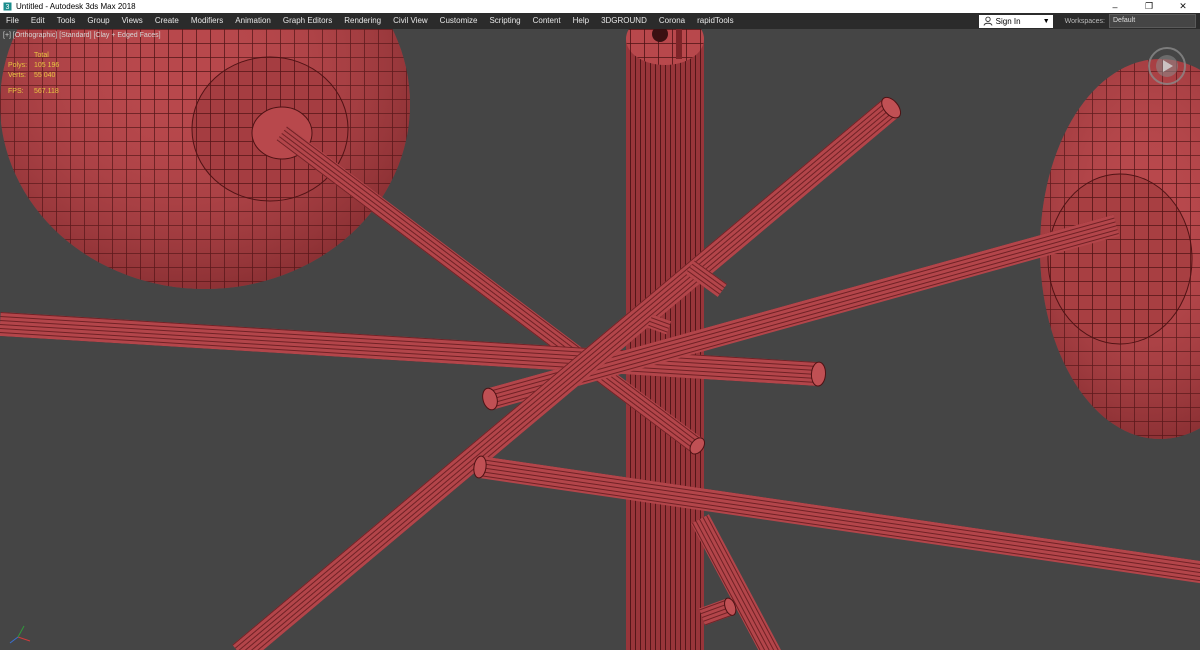 The height and width of the screenshot is (650, 1200). Describe the element at coordinates (46, 91) in the screenshot. I see `fps-value: 567.118` at that location.